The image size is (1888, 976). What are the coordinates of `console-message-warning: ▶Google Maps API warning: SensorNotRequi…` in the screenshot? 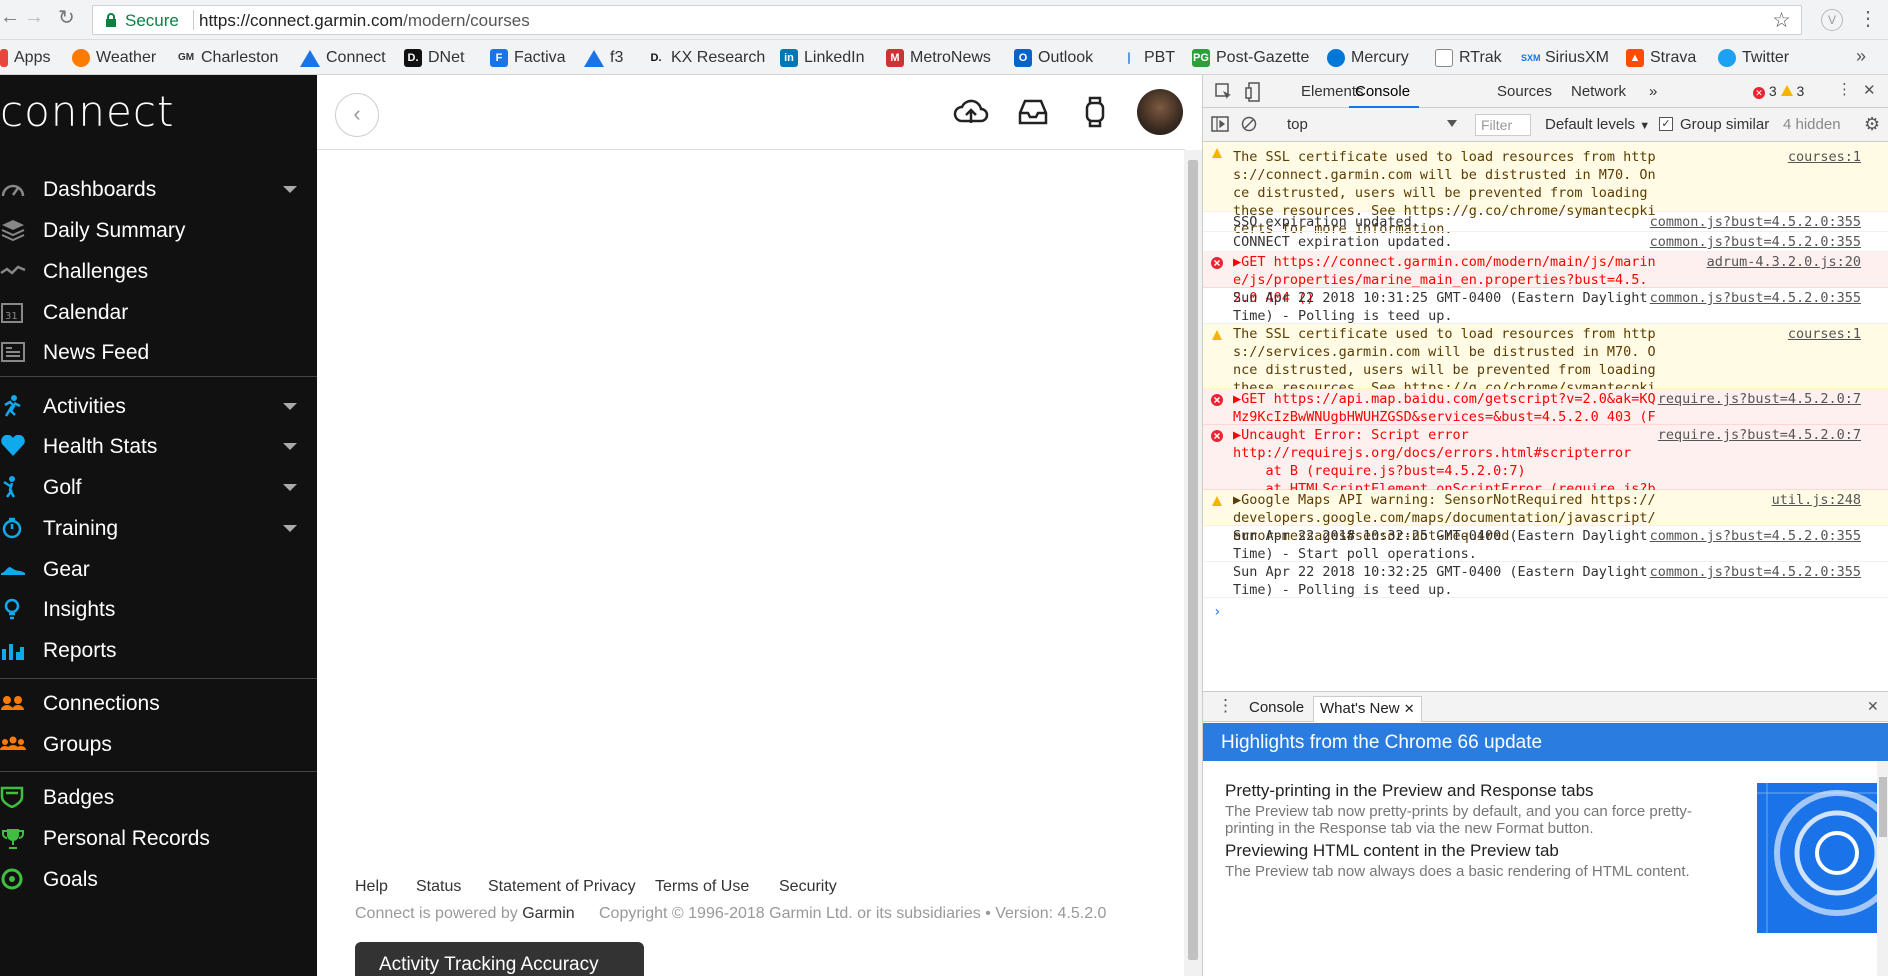 It's located at (1545, 517).